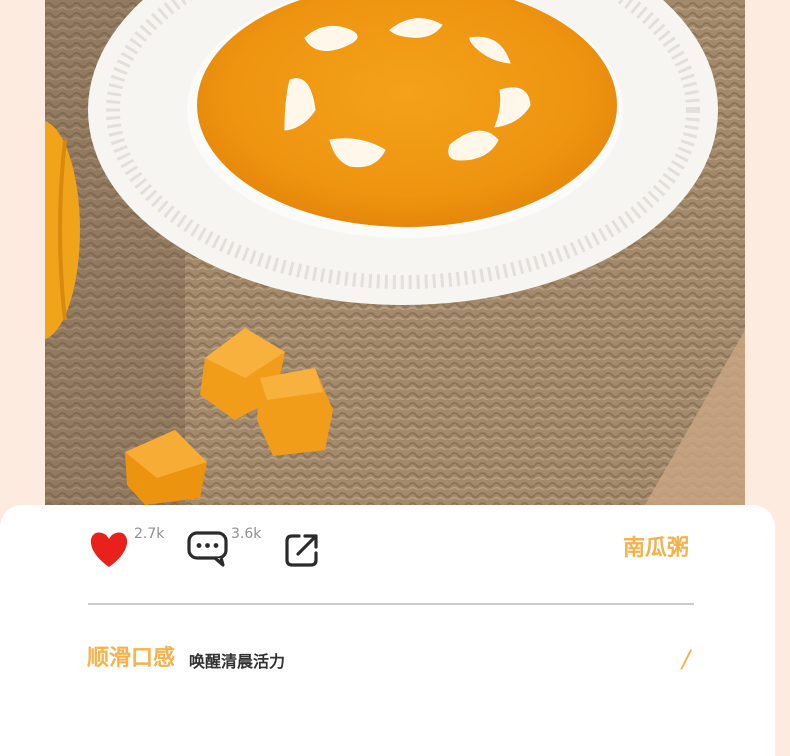 Image resolution: width=790 pixels, height=756 pixels. I want to click on like-count: 2.7k, so click(149, 534).